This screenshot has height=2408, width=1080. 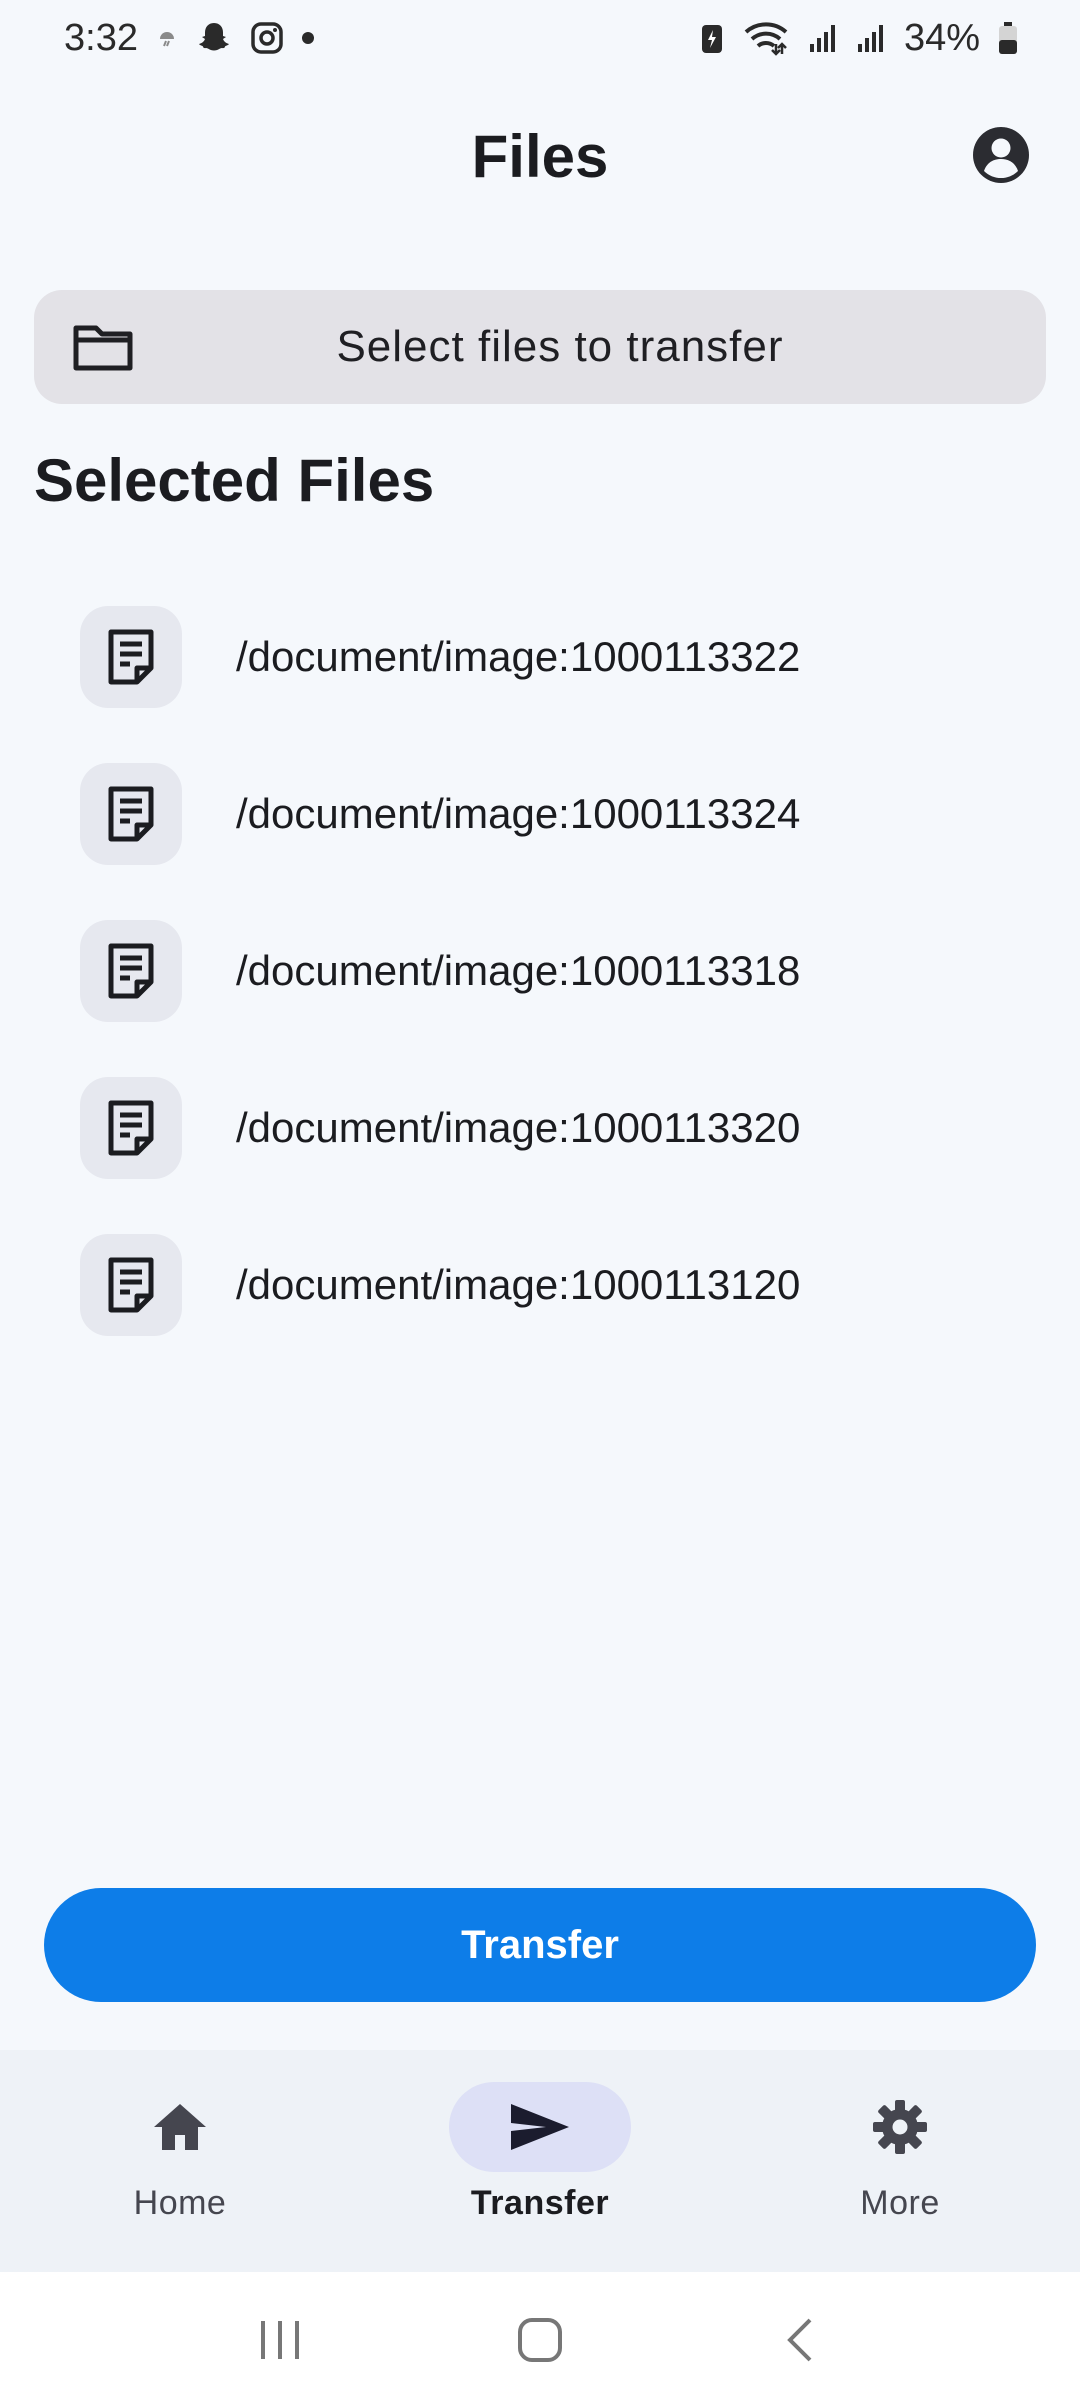 I want to click on status-left: 3:32, so click(x=189, y=38).